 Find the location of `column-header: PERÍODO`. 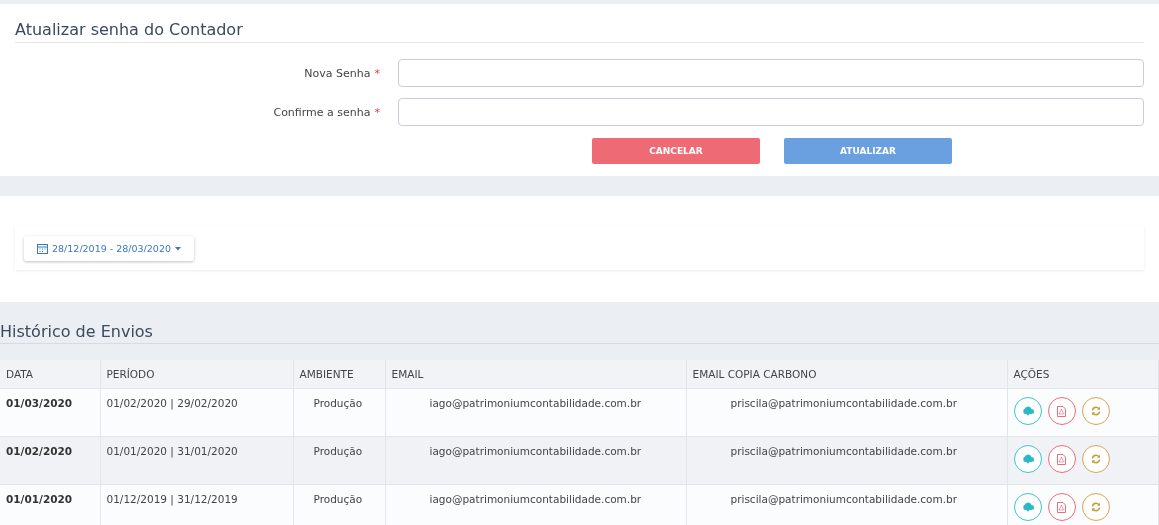

column-header: PERÍODO is located at coordinates (196, 374).